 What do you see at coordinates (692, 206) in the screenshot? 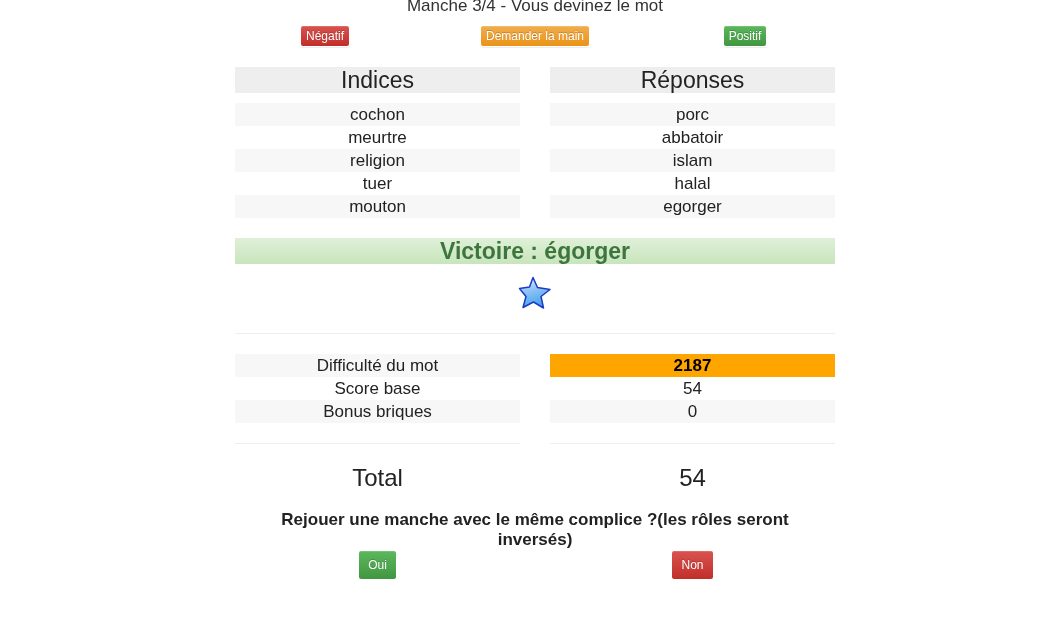
I see `word-cell: egorger` at bounding box center [692, 206].